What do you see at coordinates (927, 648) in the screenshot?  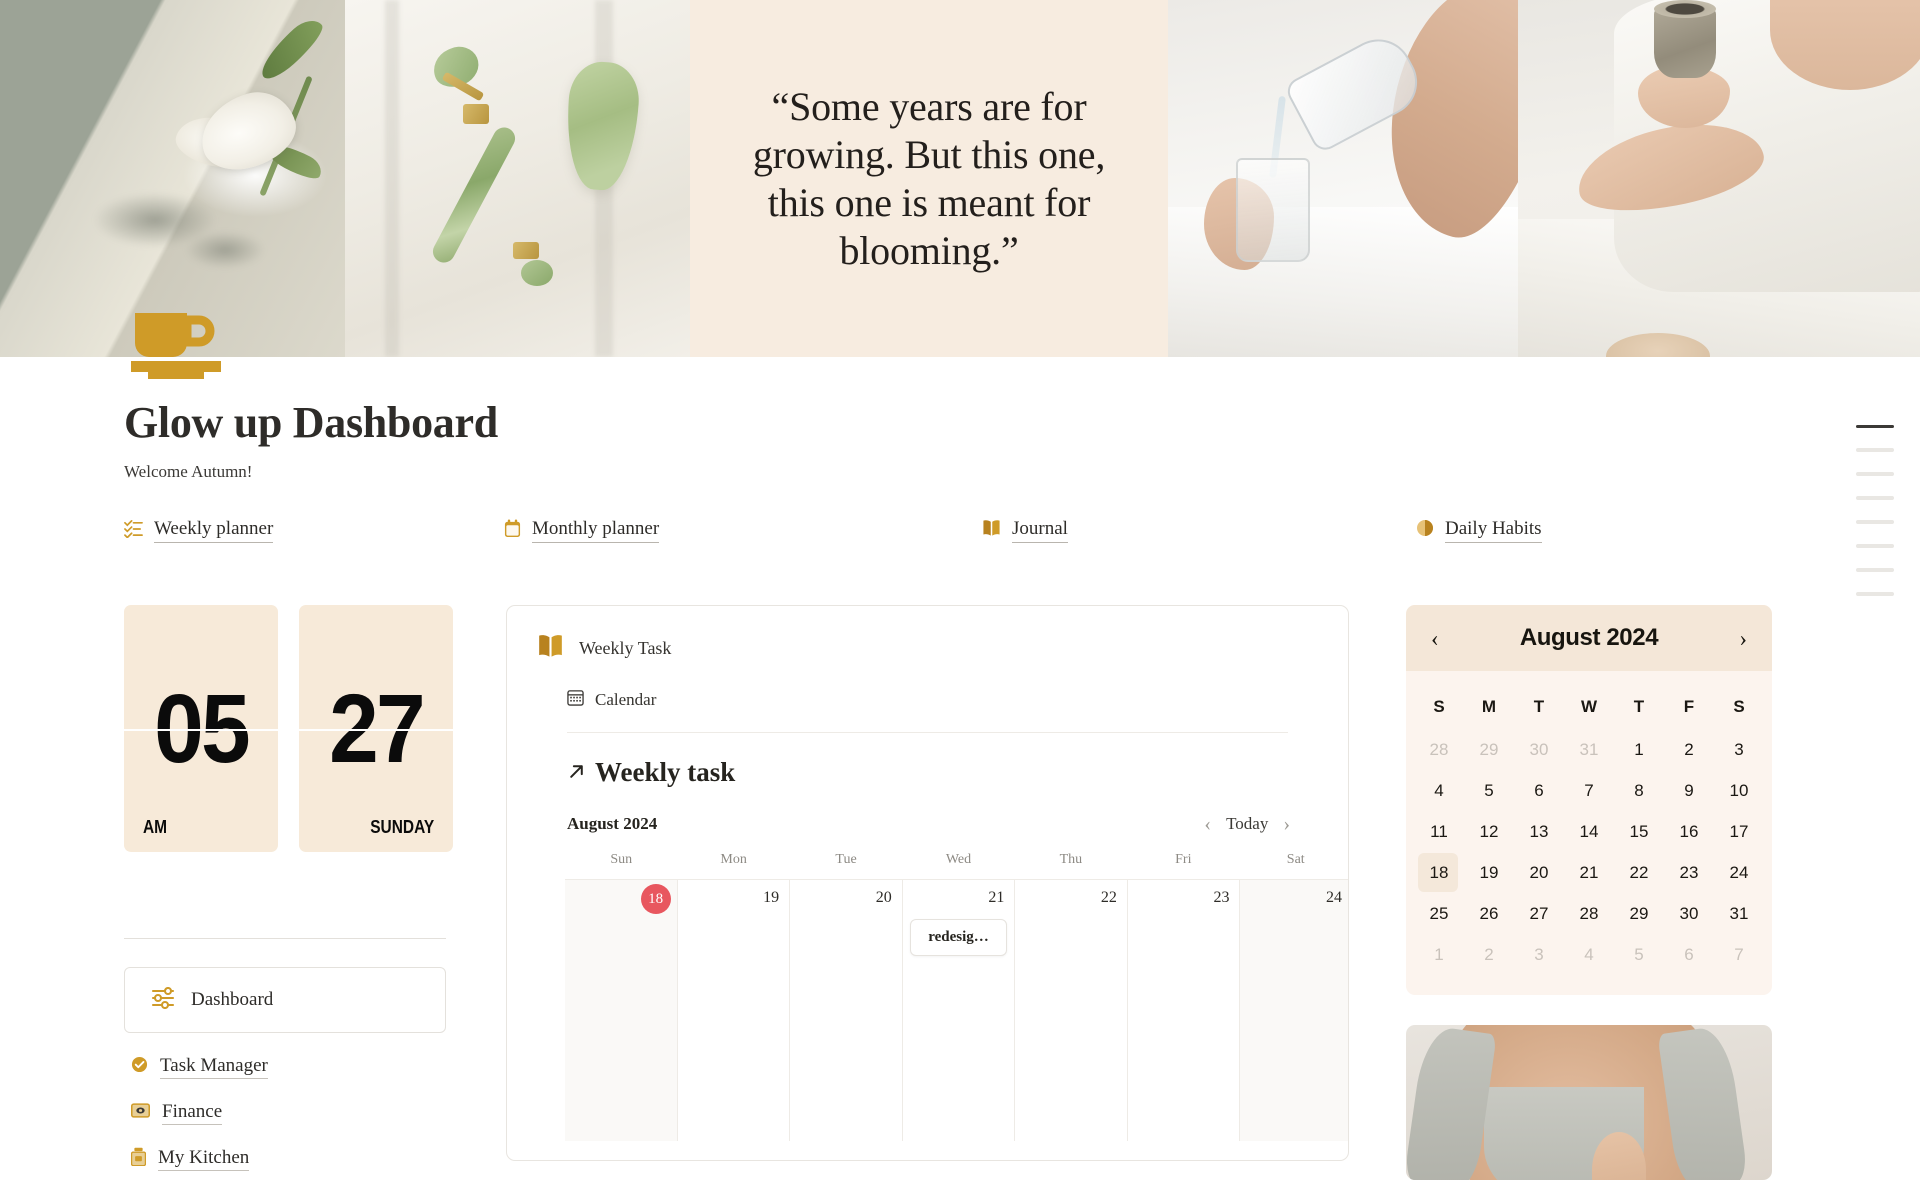 I see `panel-header: Weekly Task` at bounding box center [927, 648].